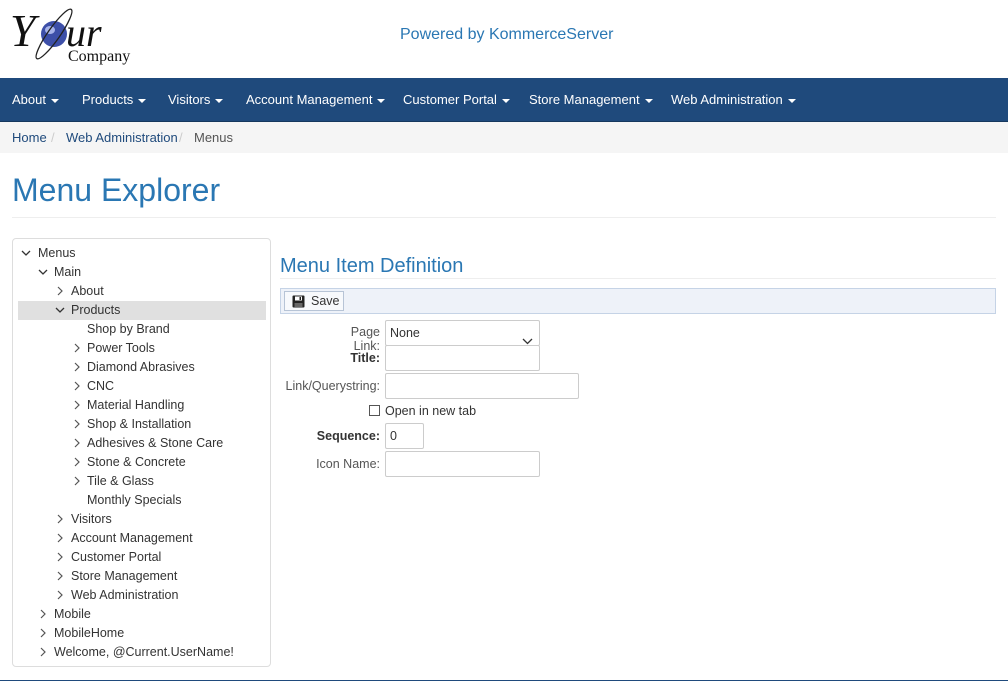  I want to click on tree-node: Stone & Concrete, so click(142, 462).